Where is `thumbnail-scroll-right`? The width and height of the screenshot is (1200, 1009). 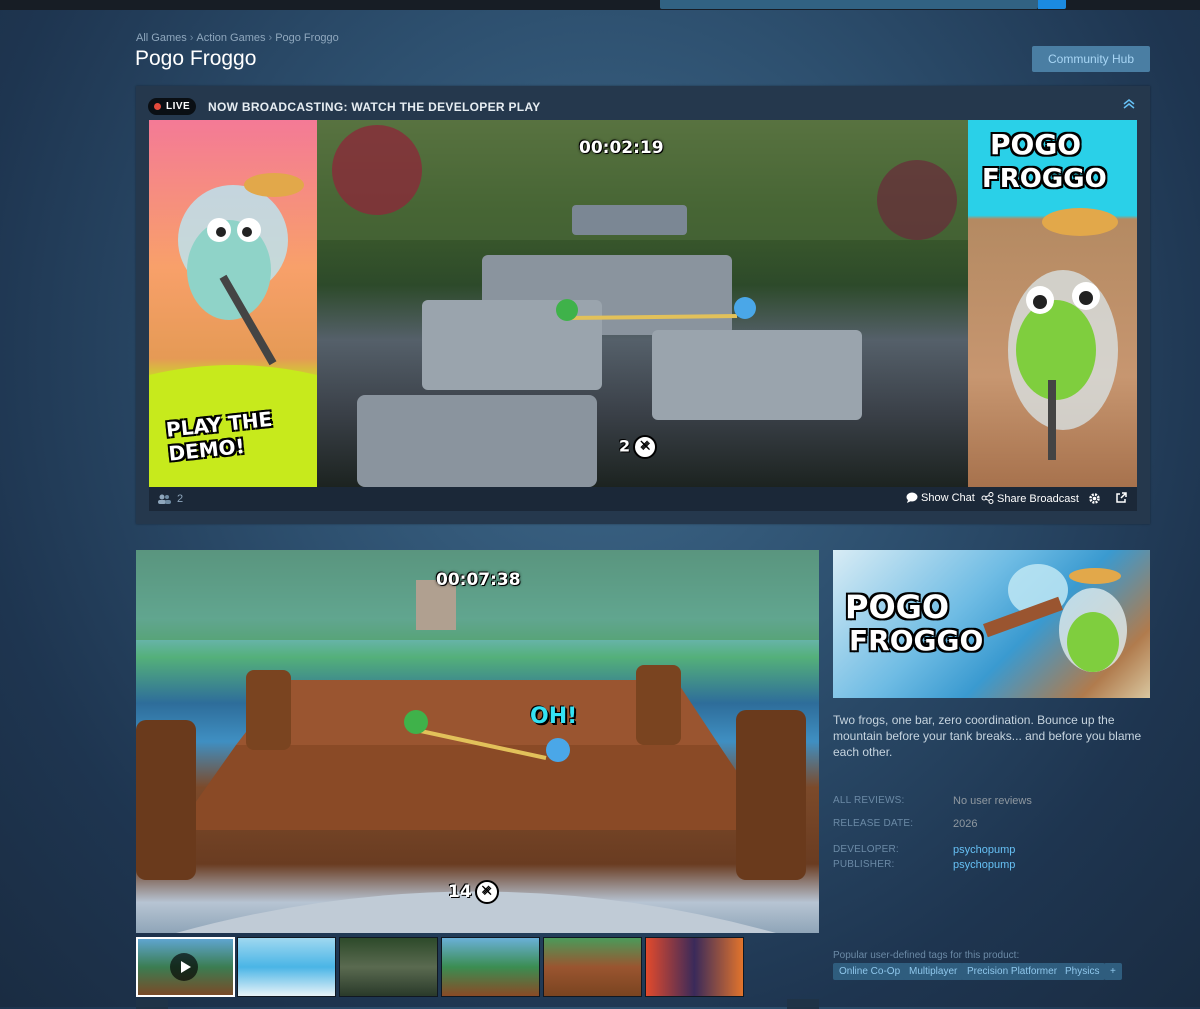 thumbnail-scroll-right is located at coordinates (803, 1004).